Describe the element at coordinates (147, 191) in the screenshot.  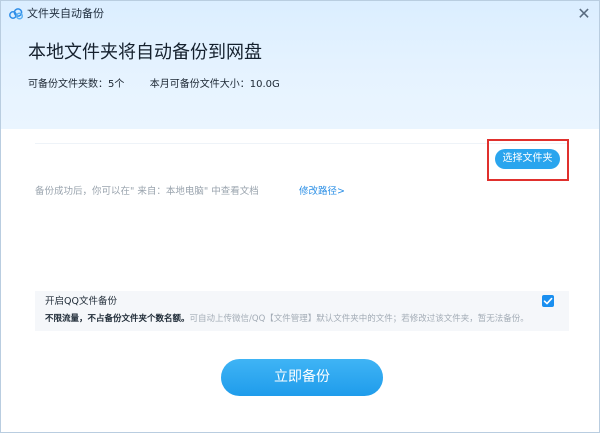
I see `backup-hint: 备份成功后，你可以在" 来自：本地电脑" 中查看文档` at that location.